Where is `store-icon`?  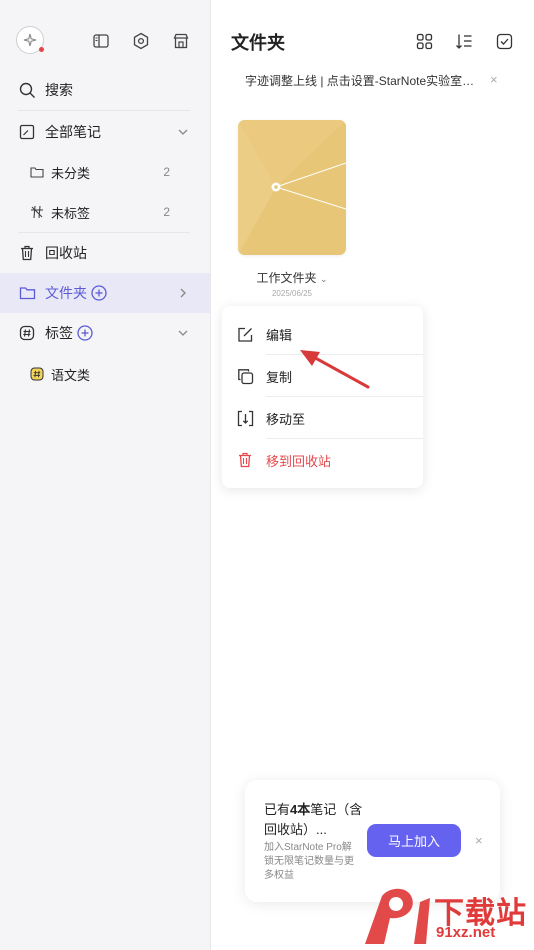
store-icon is located at coordinates (181, 41).